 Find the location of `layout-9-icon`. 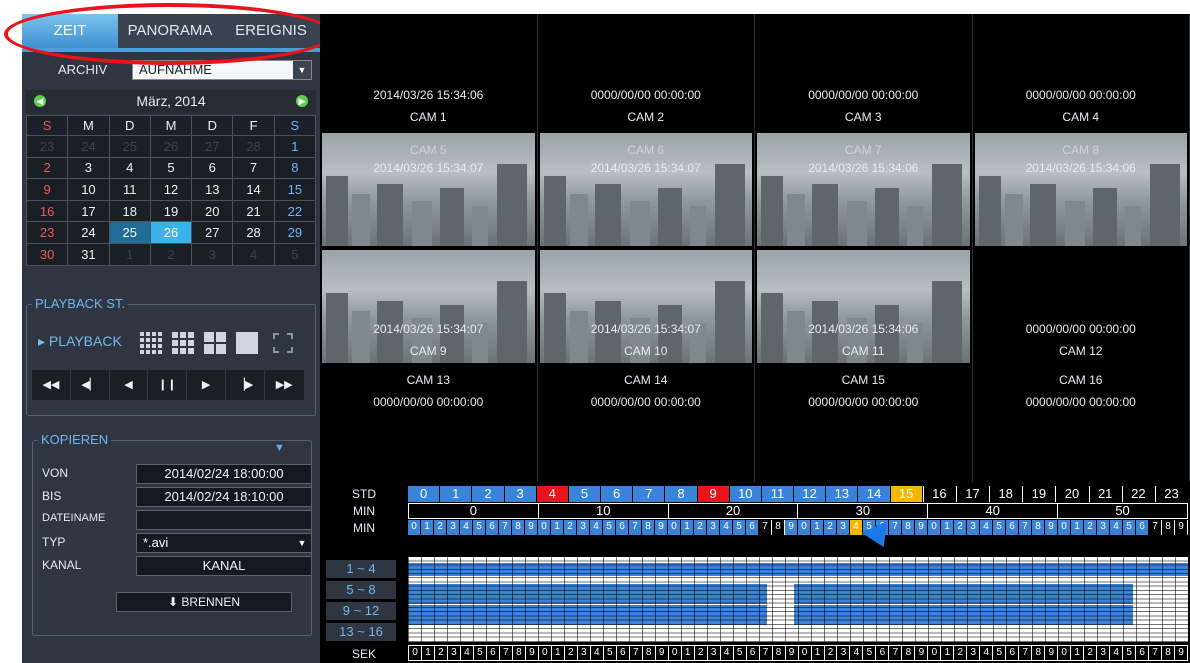

layout-9-icon is located at coordinates (183, 343).